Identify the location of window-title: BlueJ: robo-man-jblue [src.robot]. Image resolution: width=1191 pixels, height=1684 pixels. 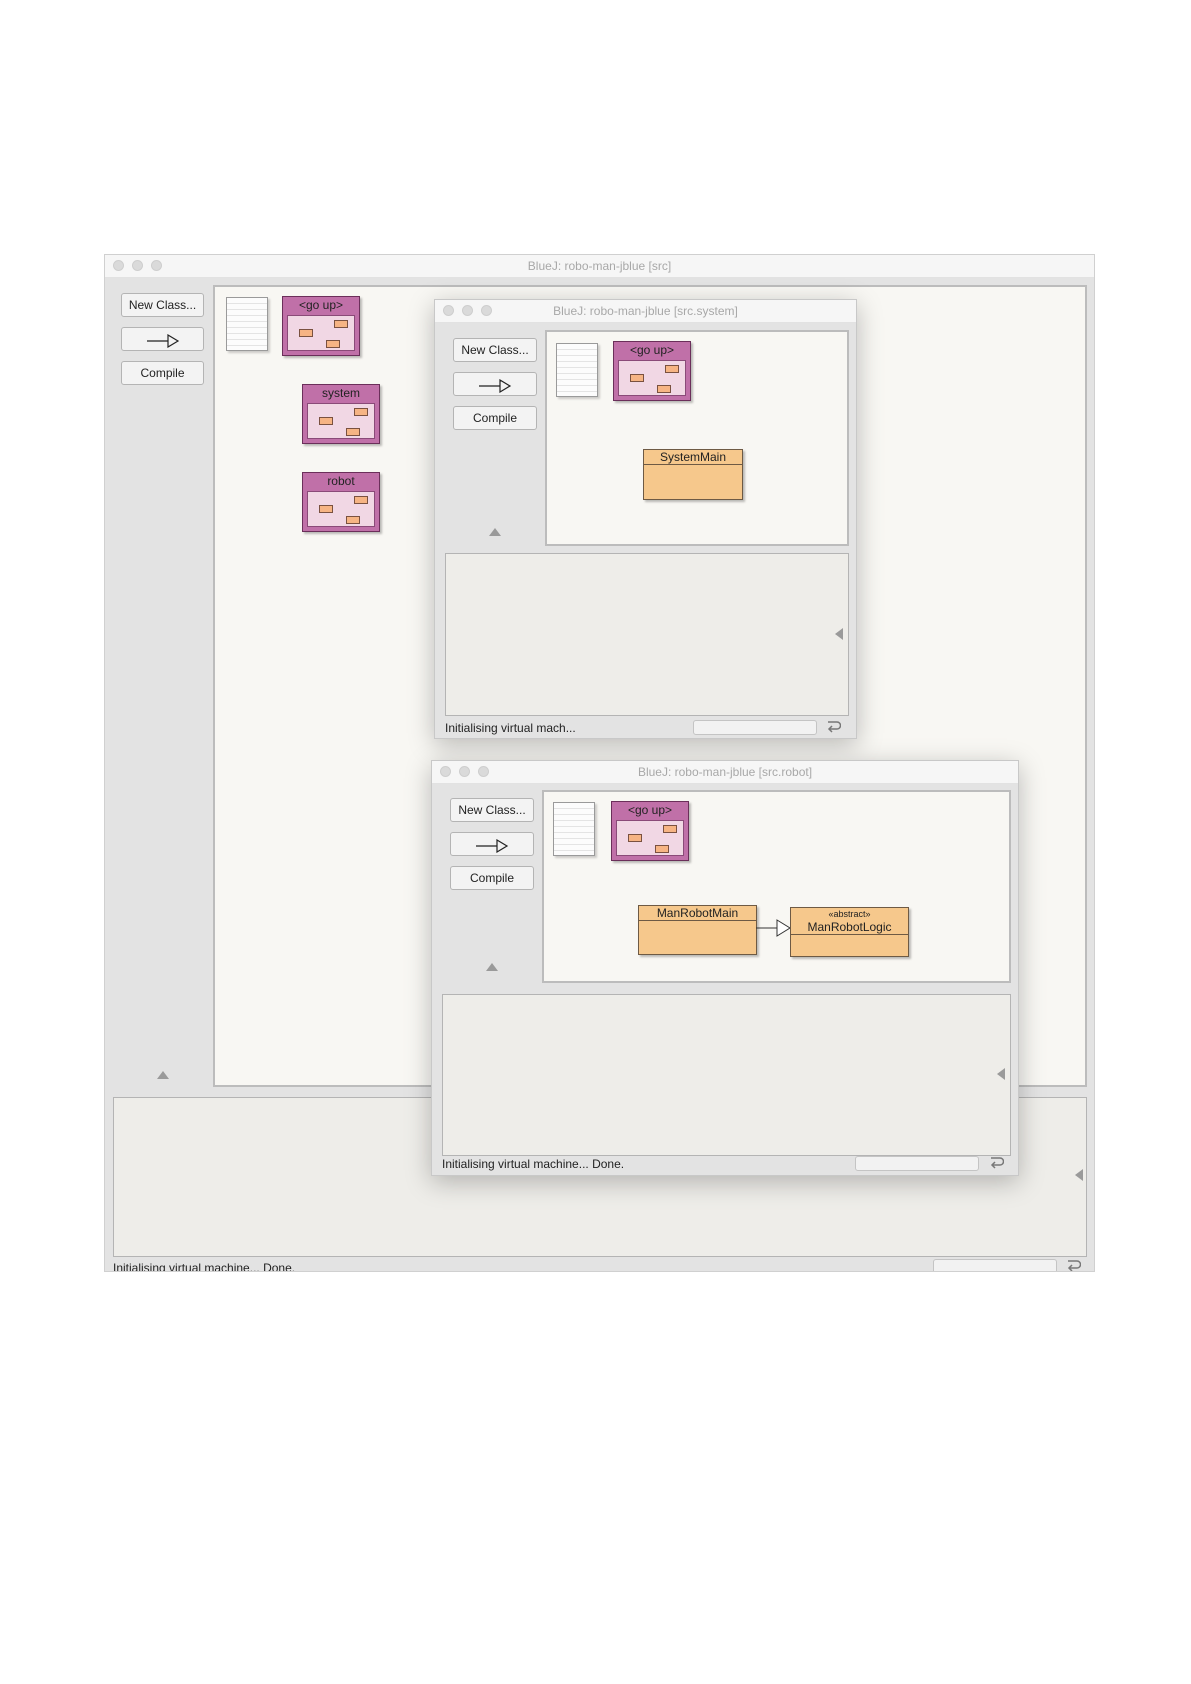
(725, 772).